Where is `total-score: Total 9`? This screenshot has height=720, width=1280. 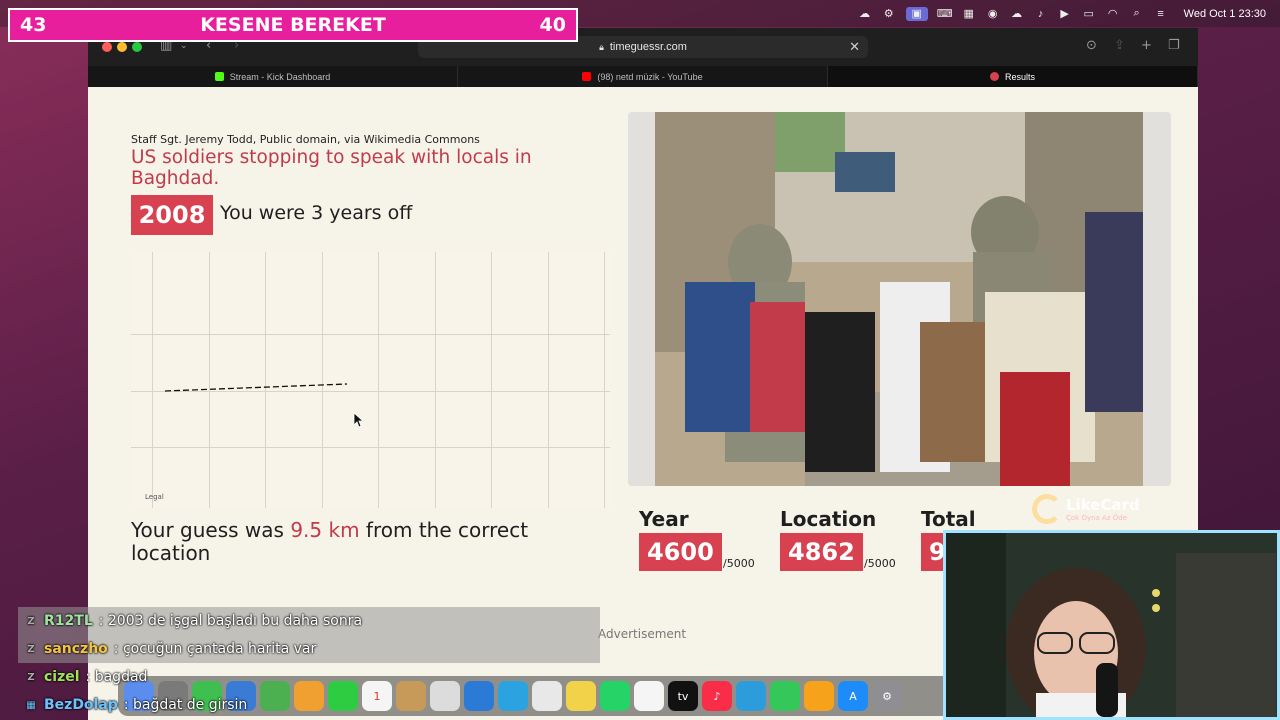 total-score: Total 9 is located at coordinates (948, 539).